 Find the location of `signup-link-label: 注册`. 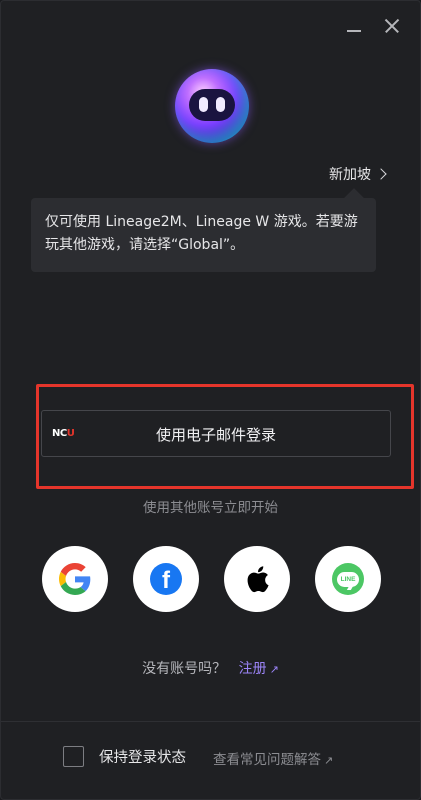

signup-link-label: 注册 is located at coordinates (252, 669).